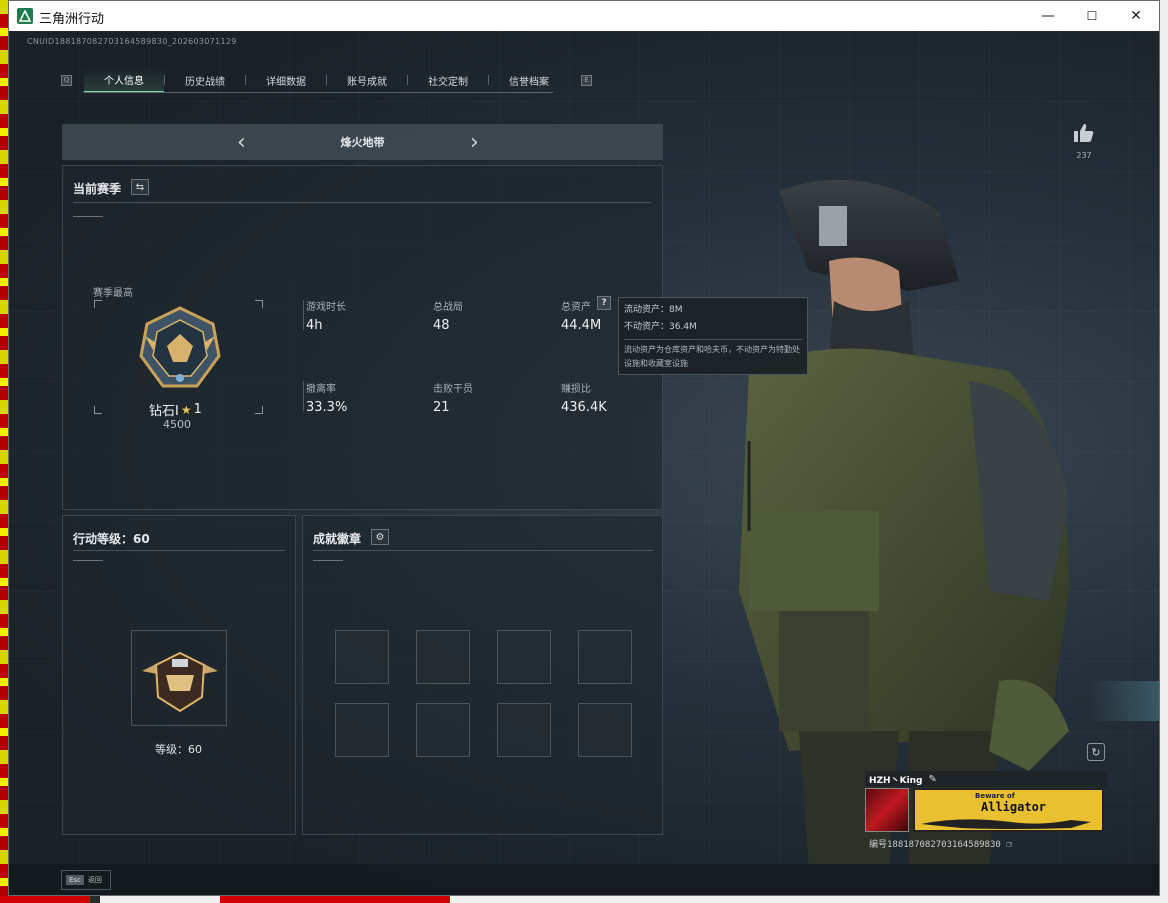 Image resolution: width=1168 pixels, height=903 pixels. Describe the element at coordinates (180, 347) in the screenshot. I see `rank-diamond-emblem` at that location.